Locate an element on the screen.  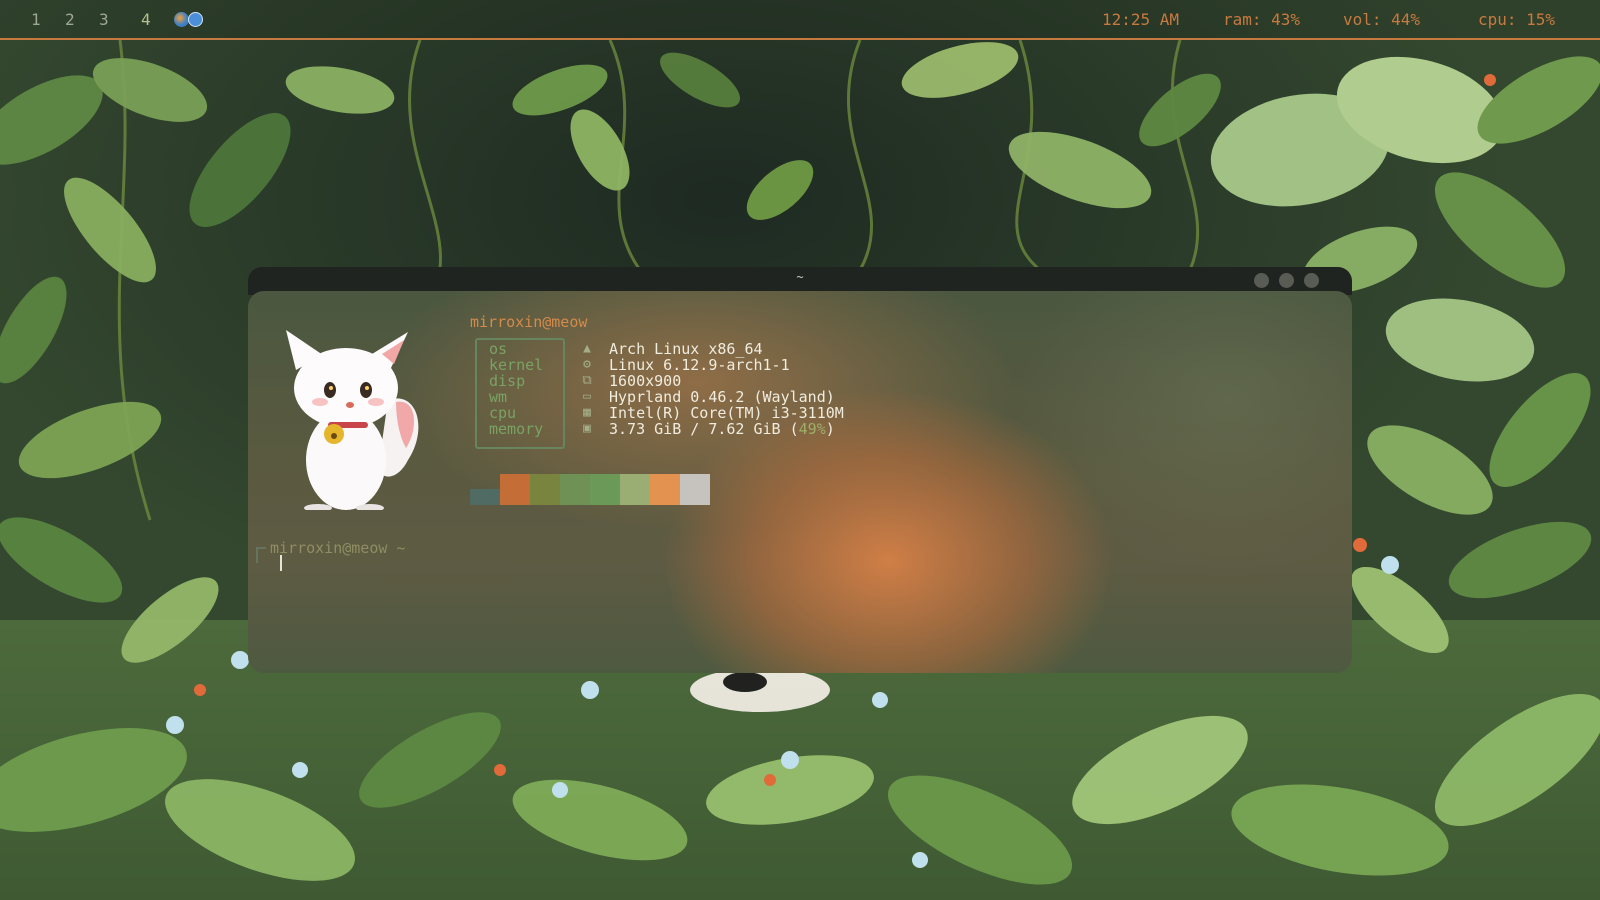
system-tray is located at coordinates (190, 20).